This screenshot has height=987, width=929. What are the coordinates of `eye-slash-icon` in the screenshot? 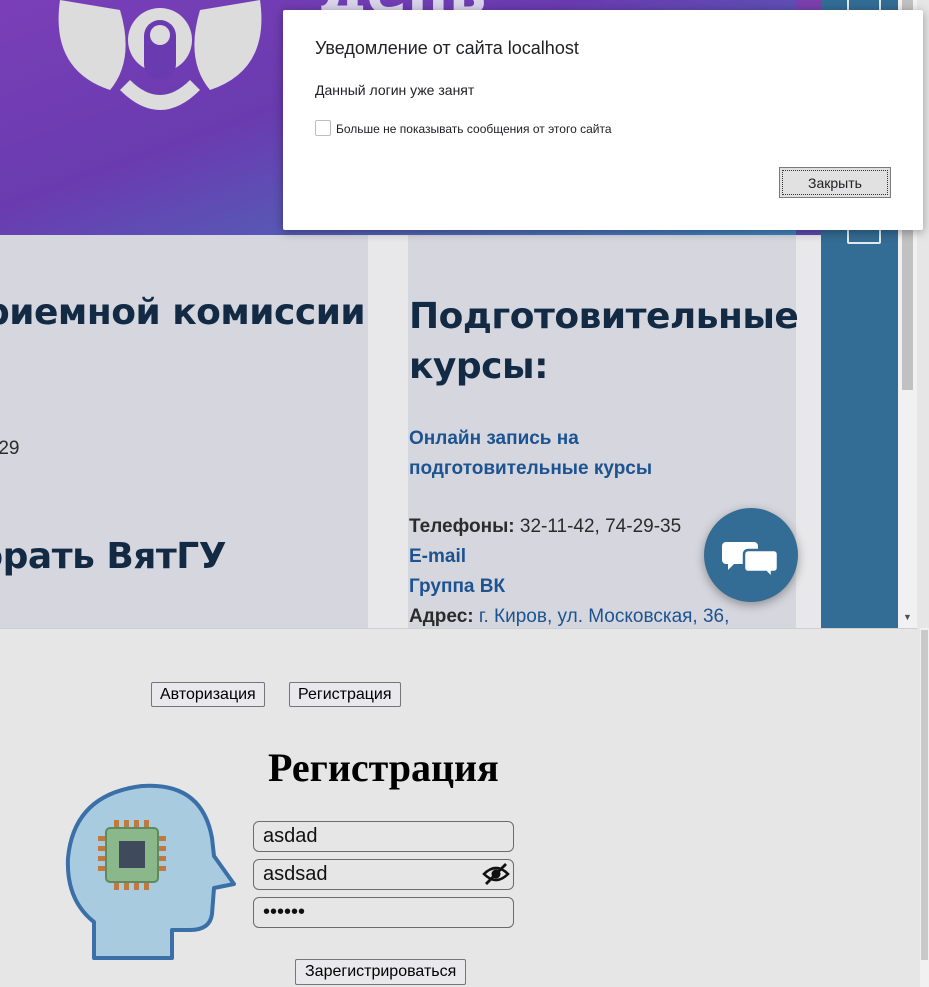 It's located at (496, 874).